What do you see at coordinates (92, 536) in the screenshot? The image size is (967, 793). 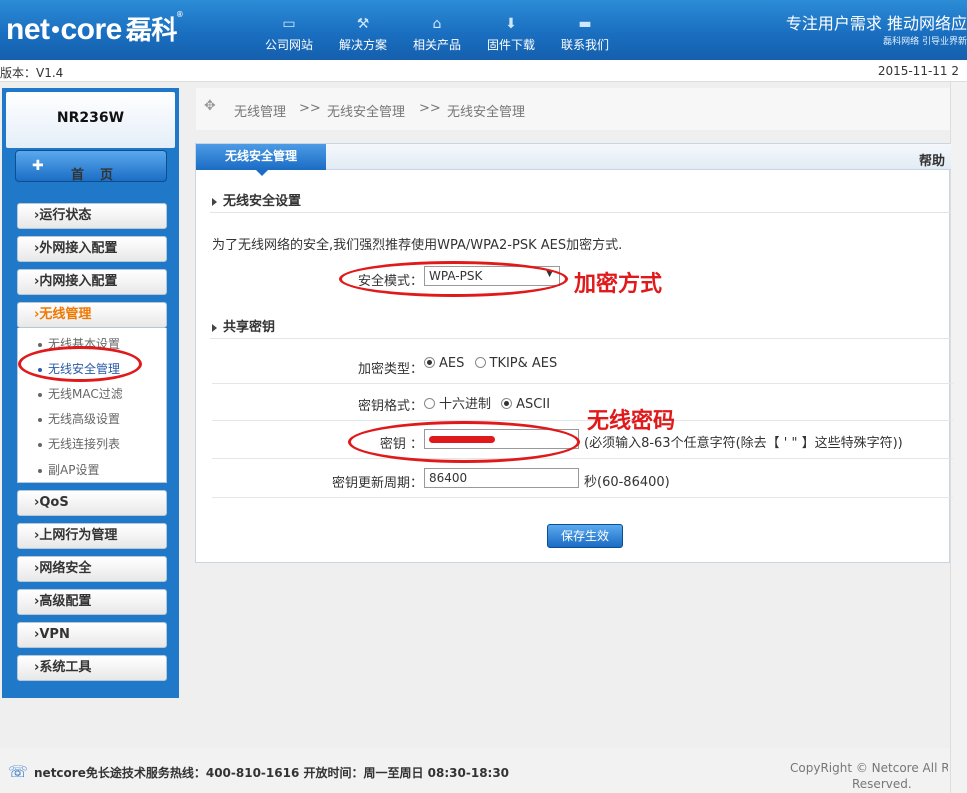 I see `menu-behavior: ›上网行为管理` at bounding box center [92, 536].